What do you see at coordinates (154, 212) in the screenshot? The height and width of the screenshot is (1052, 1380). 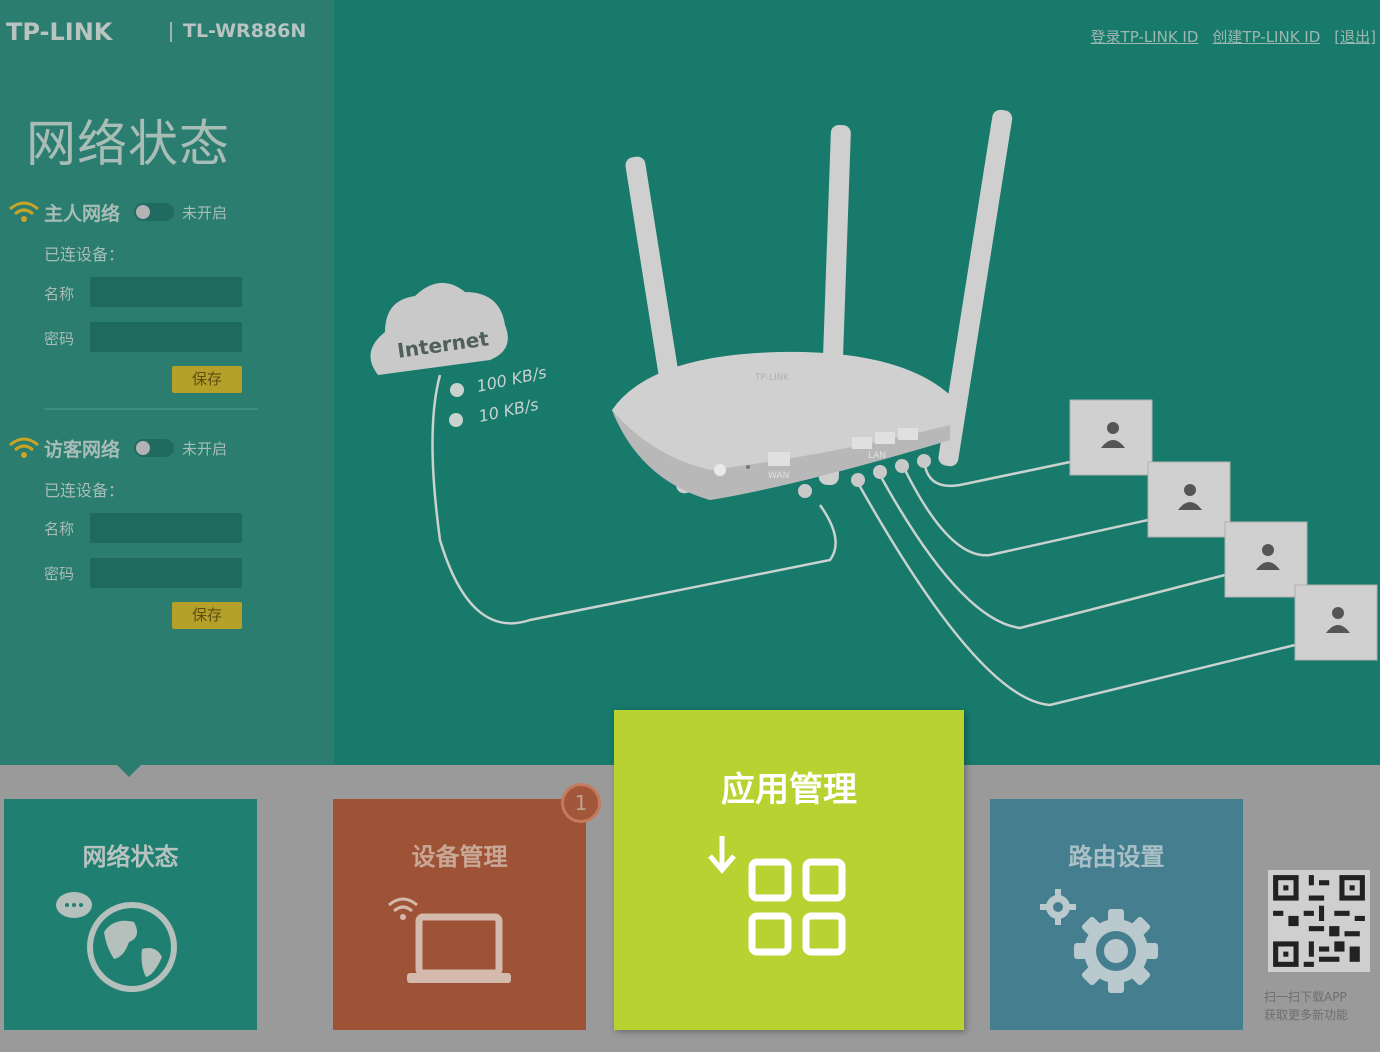 I see `main-network-toggle` at bounding box center [154, 212].